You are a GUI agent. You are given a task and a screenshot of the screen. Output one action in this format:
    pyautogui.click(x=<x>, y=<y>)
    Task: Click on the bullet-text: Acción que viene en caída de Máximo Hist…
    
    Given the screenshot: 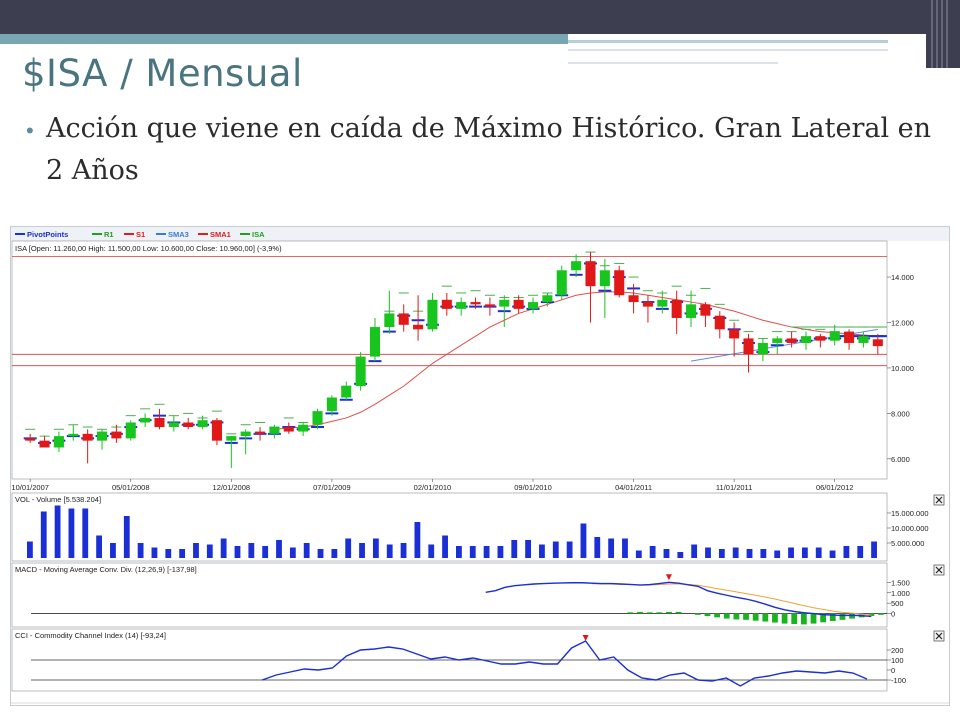 What is the action you would take?
    pyautogui.click(x=489, y=149)
    